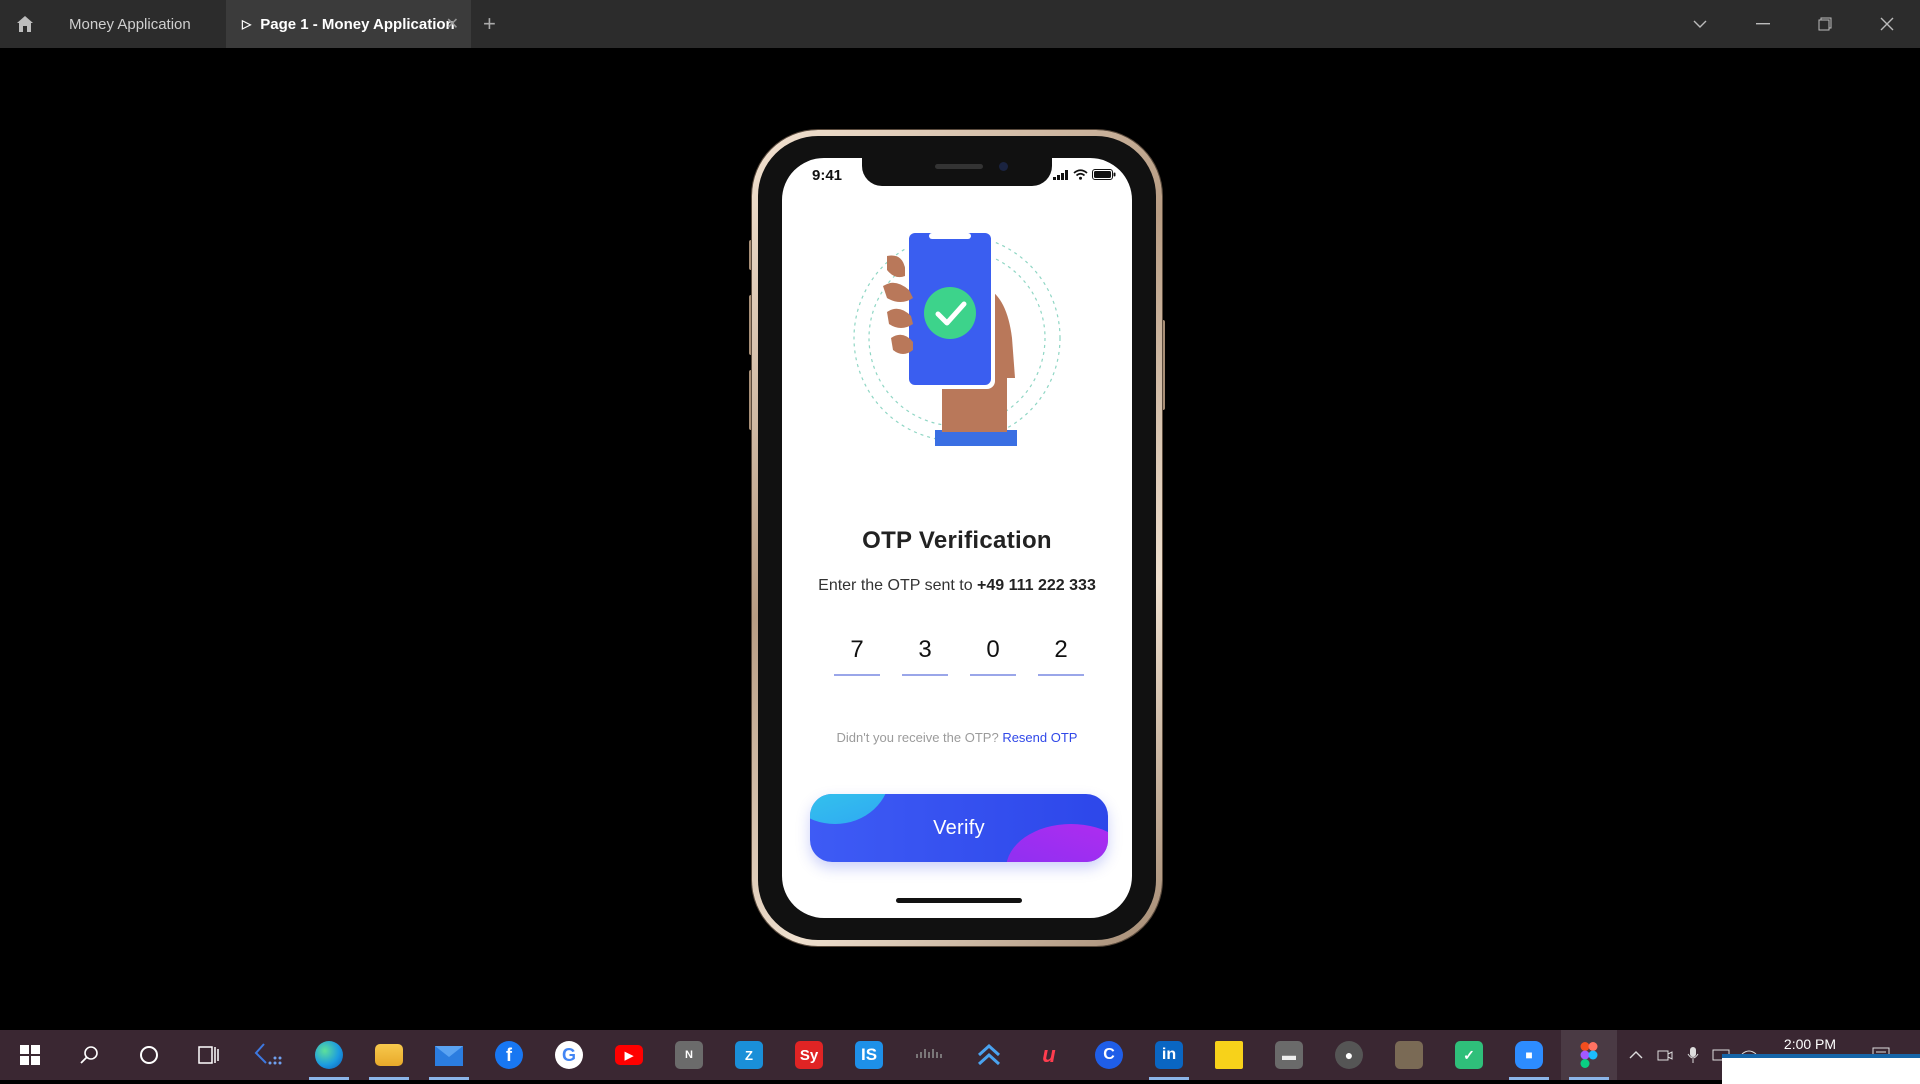 The width and height of the screenshot is (1920, 1084). Describe the element at coordinates (30, 1055) in the screenshot. I see `start-button` at that location.